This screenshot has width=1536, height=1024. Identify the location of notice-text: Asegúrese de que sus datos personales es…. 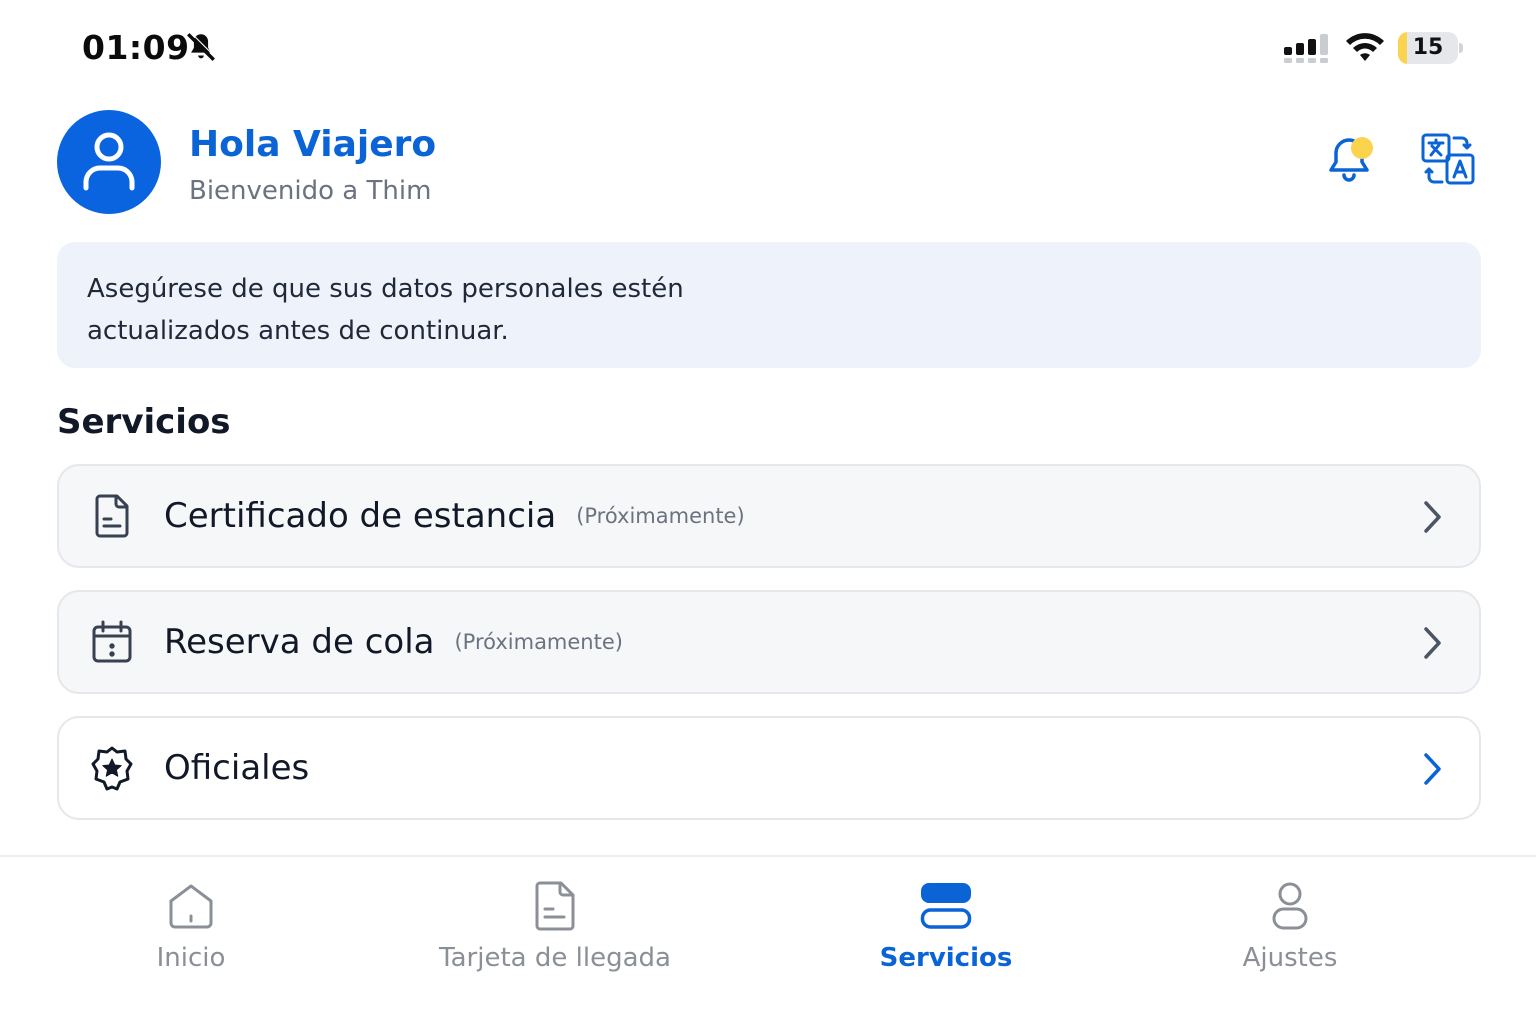
(385, 310).